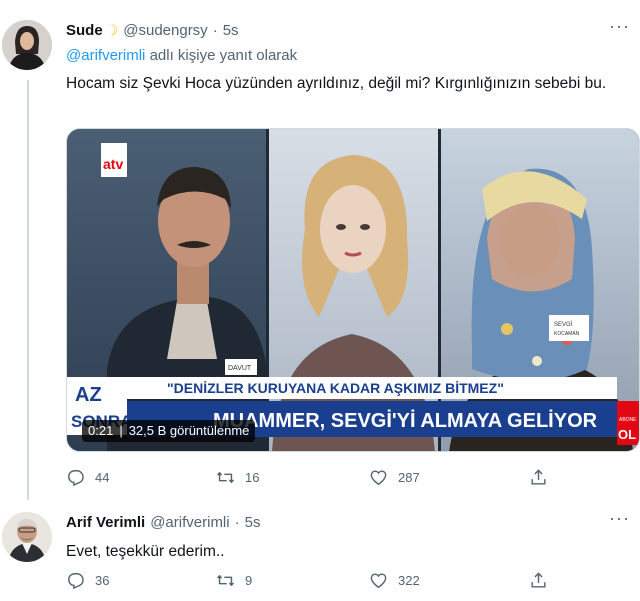 This screenshot has height=601, width=640. I want to click on subscribe-big: OL, so click(627, 434).